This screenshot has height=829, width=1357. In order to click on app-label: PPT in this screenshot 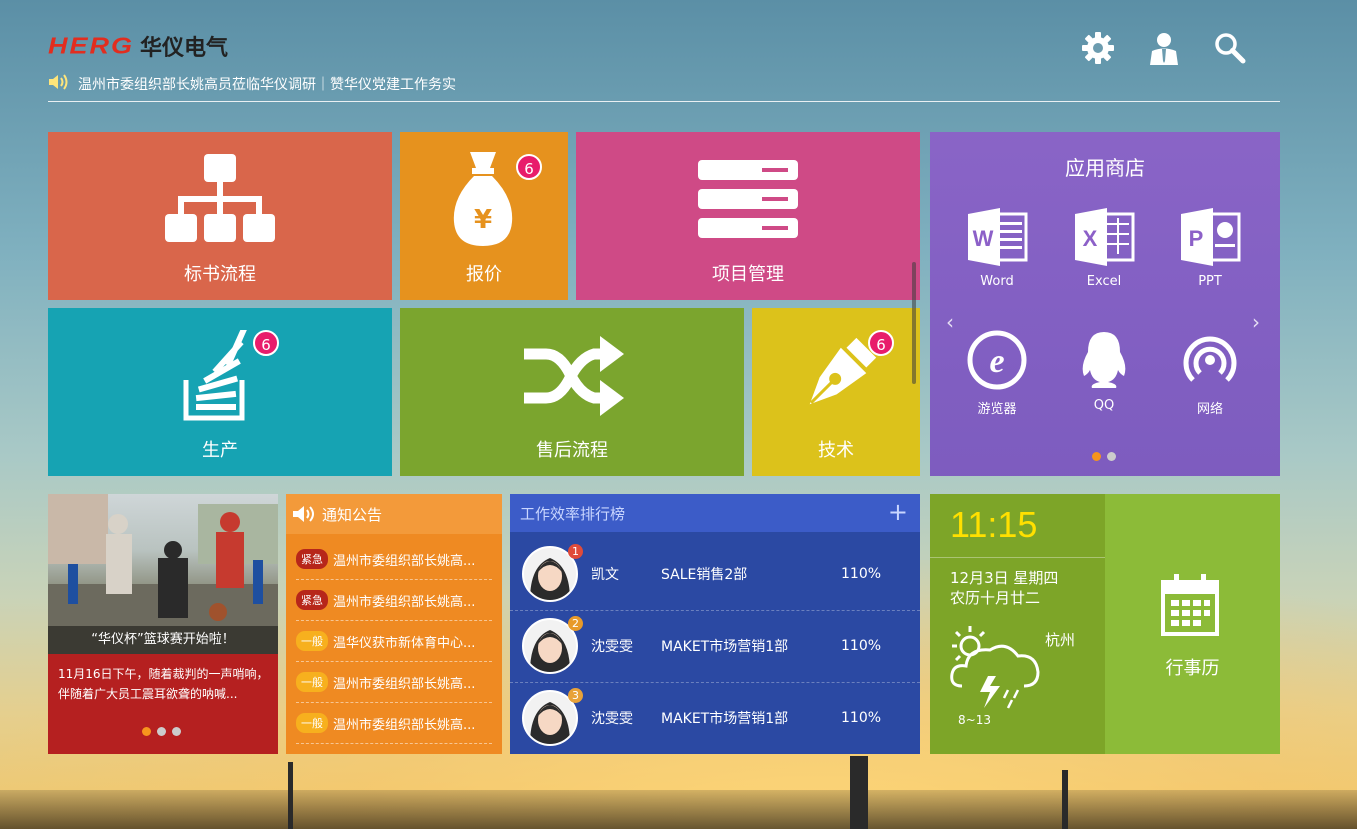, I will do `click(1210, 281)`.